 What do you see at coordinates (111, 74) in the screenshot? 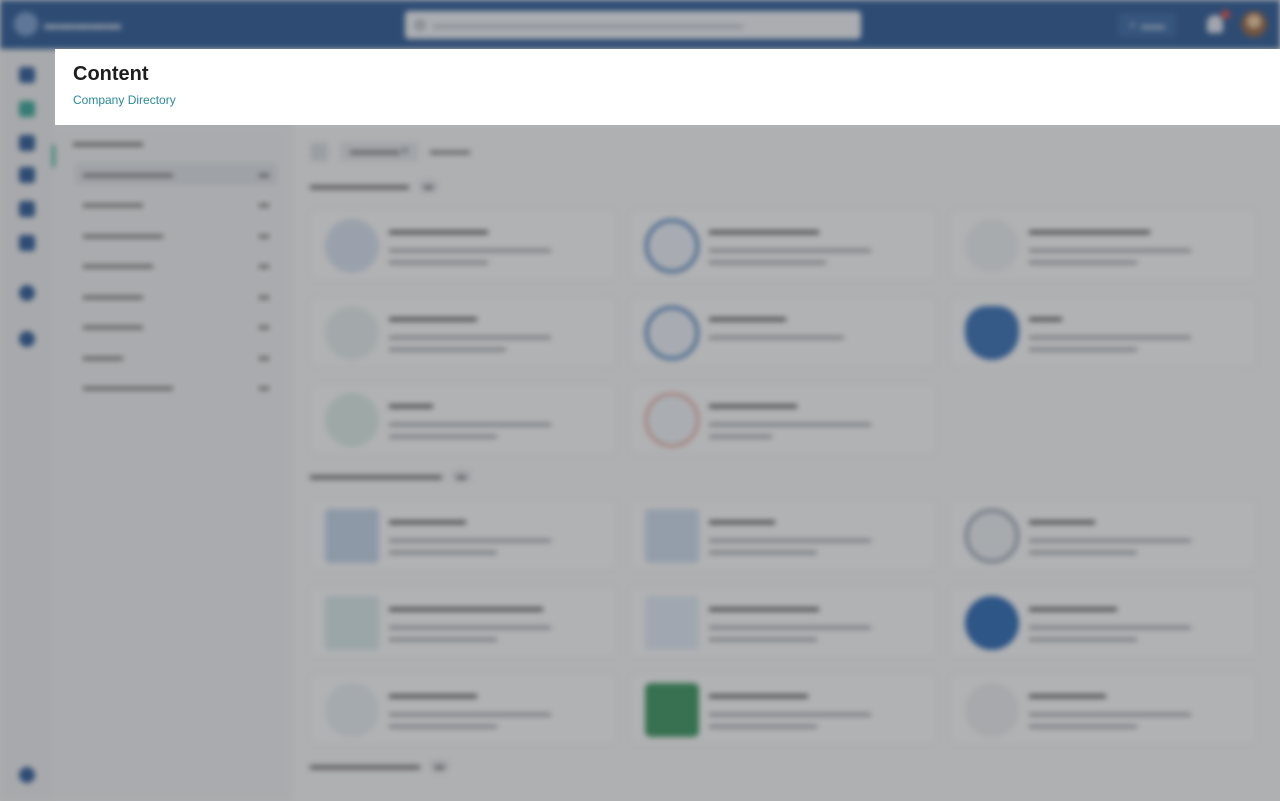
I see `page-title: Content` at bounding box center [111, 74].